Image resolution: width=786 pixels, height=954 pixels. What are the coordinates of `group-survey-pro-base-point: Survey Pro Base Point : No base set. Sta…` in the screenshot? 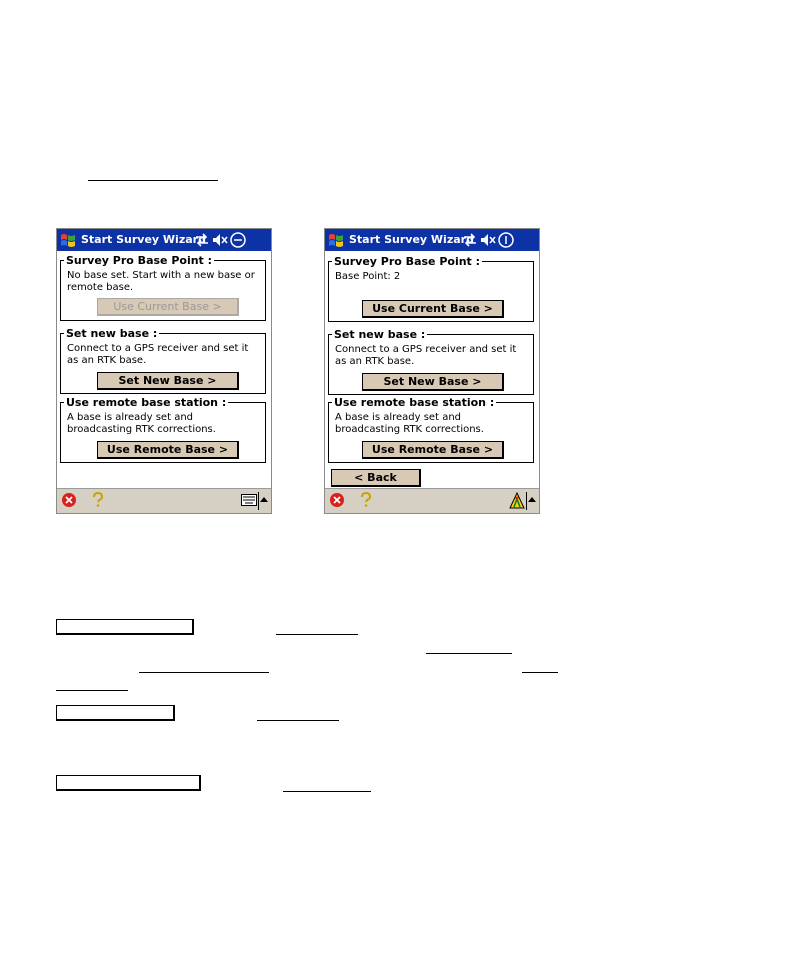 It's located at (163, 287).